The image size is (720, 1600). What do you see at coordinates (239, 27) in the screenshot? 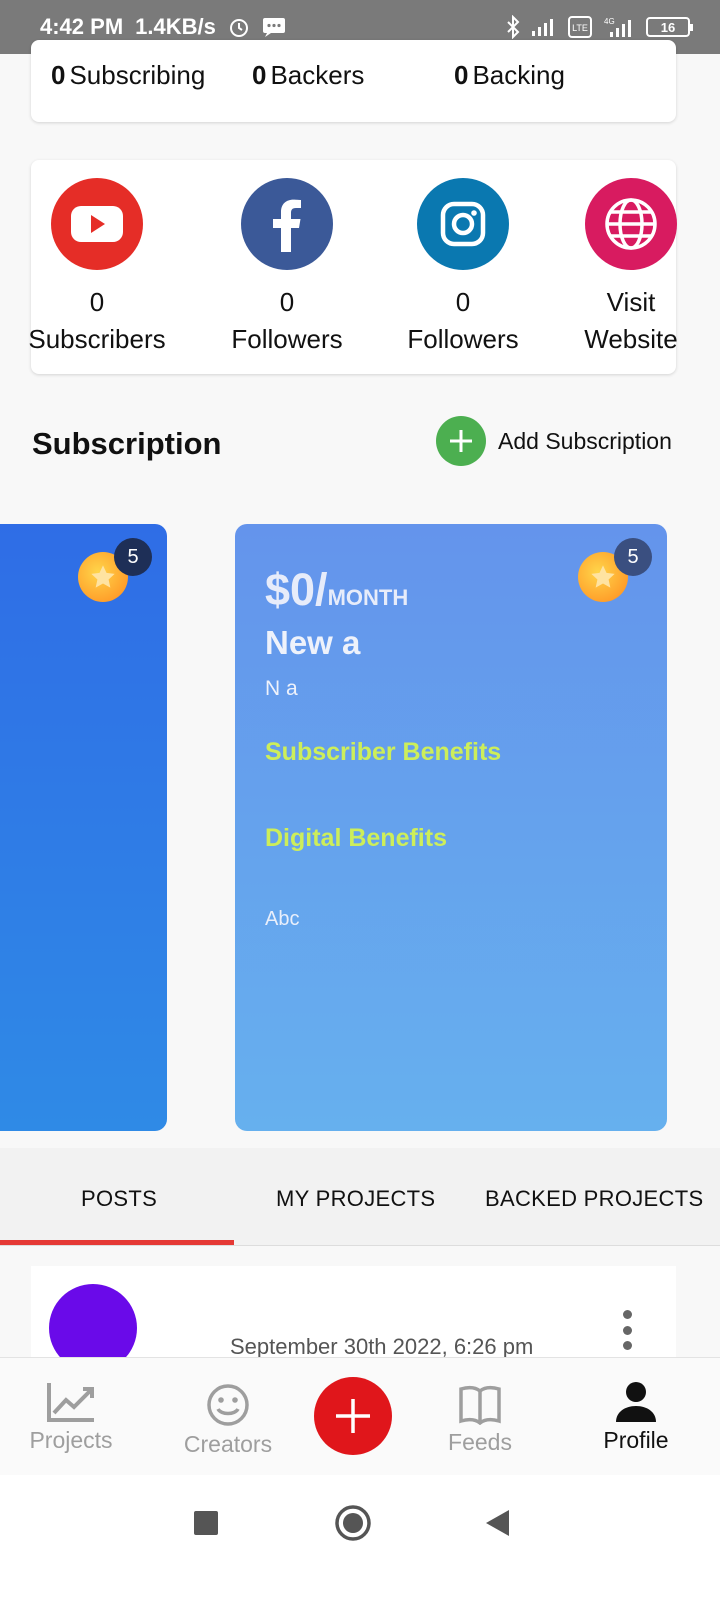
I see `alarm-icon` at bounding box center [239, 27].